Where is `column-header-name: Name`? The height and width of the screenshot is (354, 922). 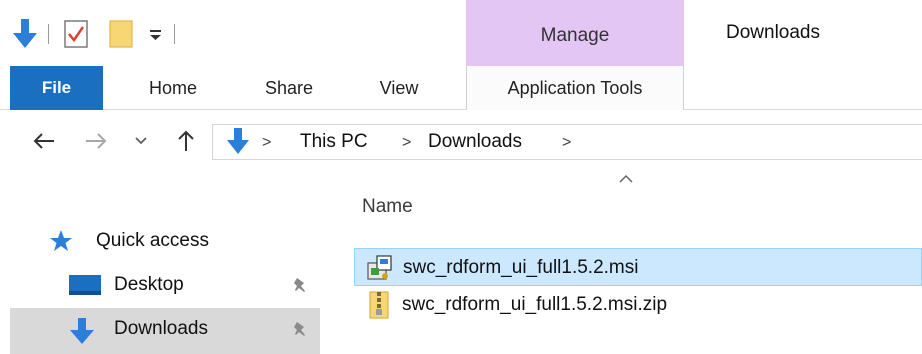
column-header-name: Name is located at coordinates (387, 207).